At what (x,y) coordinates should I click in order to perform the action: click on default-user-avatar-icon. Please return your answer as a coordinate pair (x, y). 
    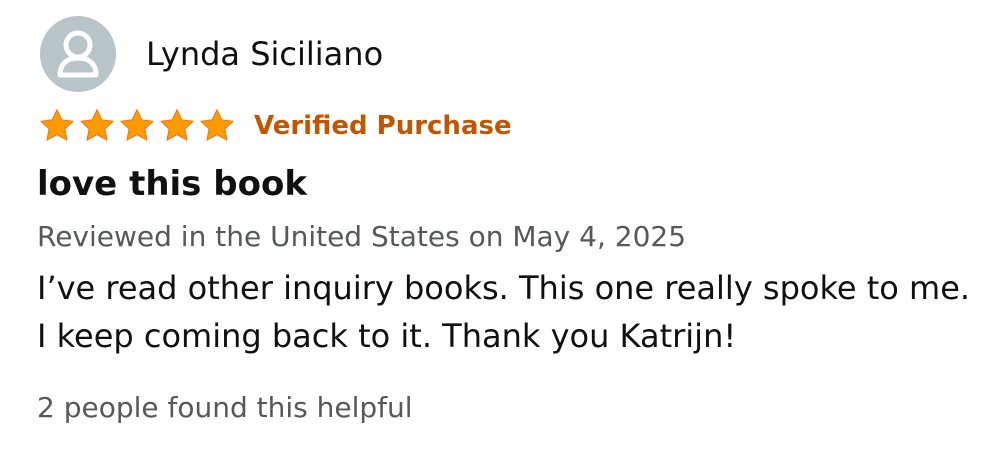
    Looking at the image, I should click on (78, 54).